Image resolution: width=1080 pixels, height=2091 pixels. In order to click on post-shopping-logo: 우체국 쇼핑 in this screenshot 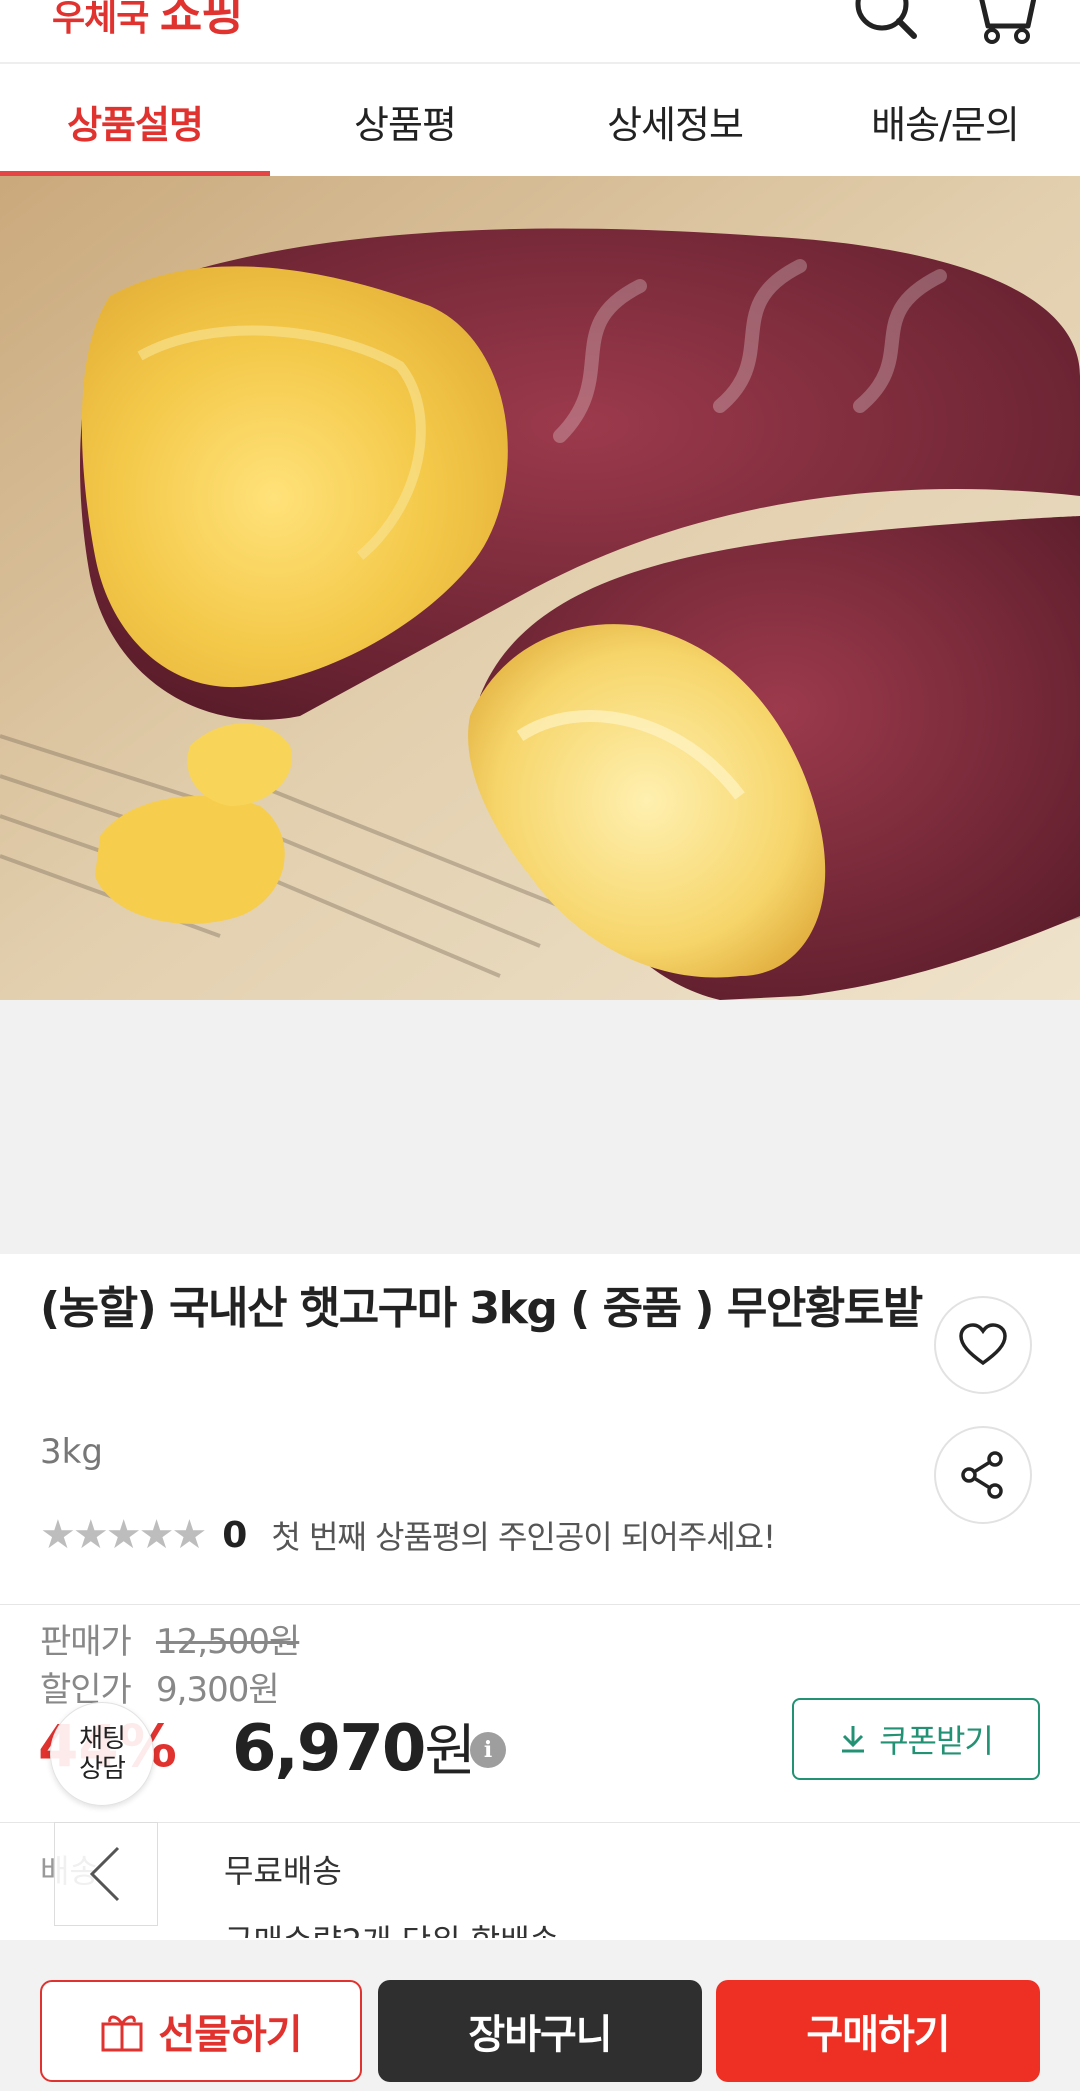, I will do `click(148, 22)`.